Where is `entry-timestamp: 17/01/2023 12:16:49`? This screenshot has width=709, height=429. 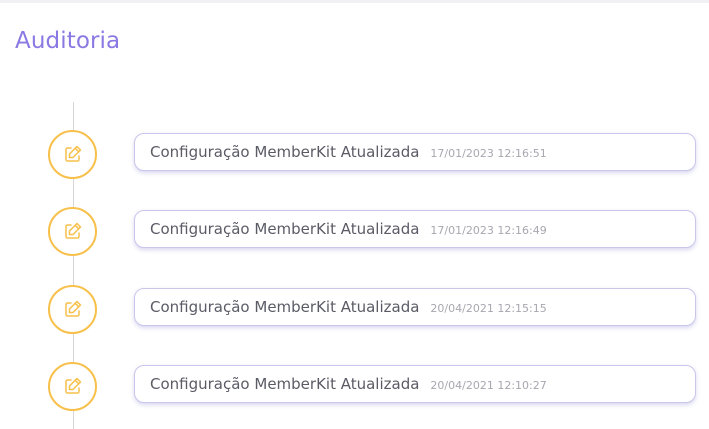 entry-timestamp: 17/01/2023 12:16:49 is located at coordinates (488, 230).